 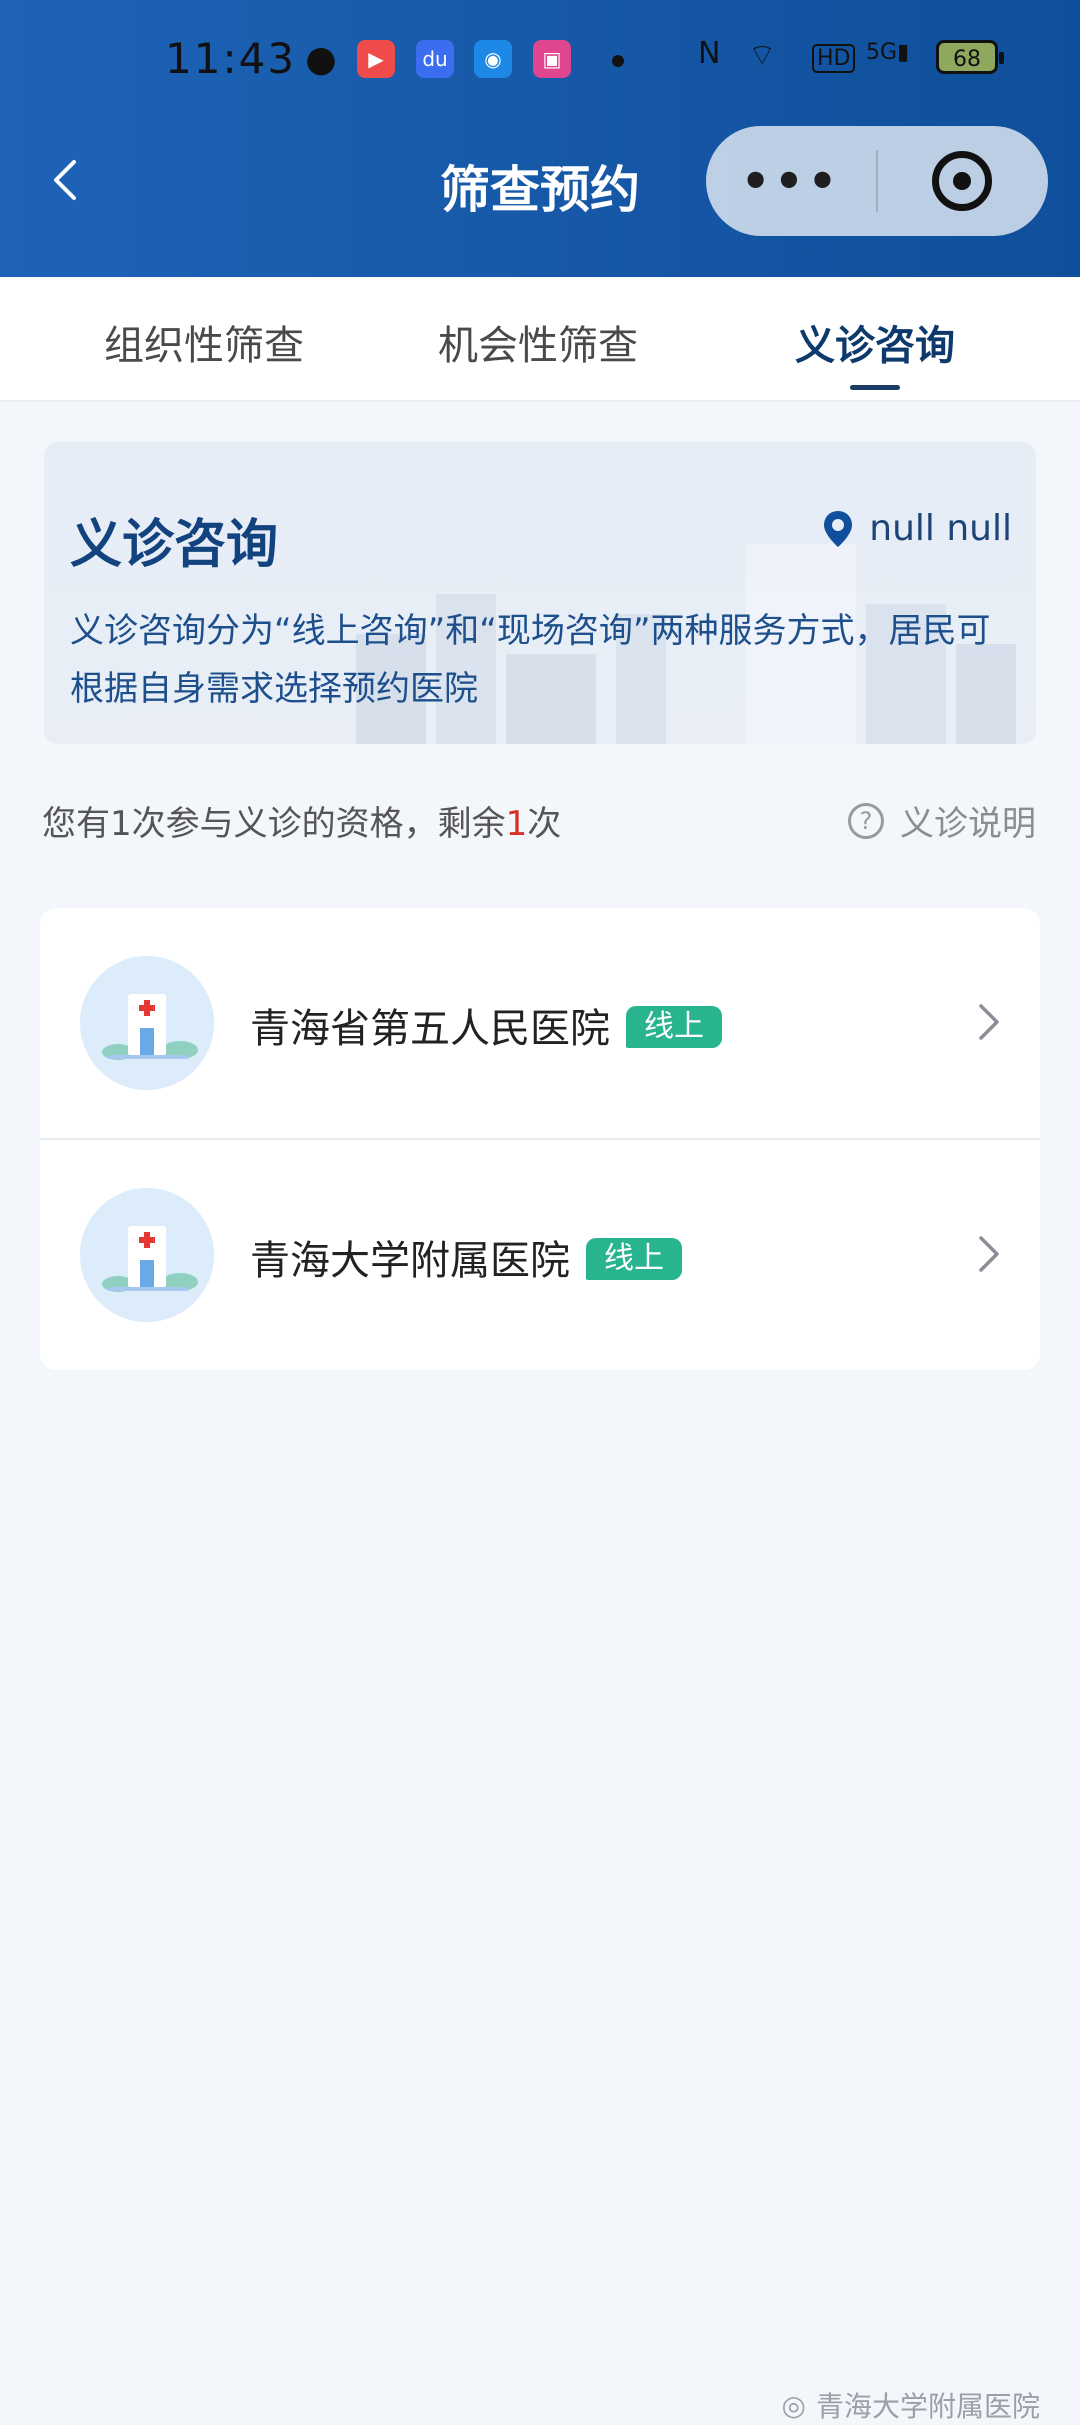 I want to click on tab-bar: 组织性筛查 机会性筛查 义诊咨询, so click(x=540, y=339).